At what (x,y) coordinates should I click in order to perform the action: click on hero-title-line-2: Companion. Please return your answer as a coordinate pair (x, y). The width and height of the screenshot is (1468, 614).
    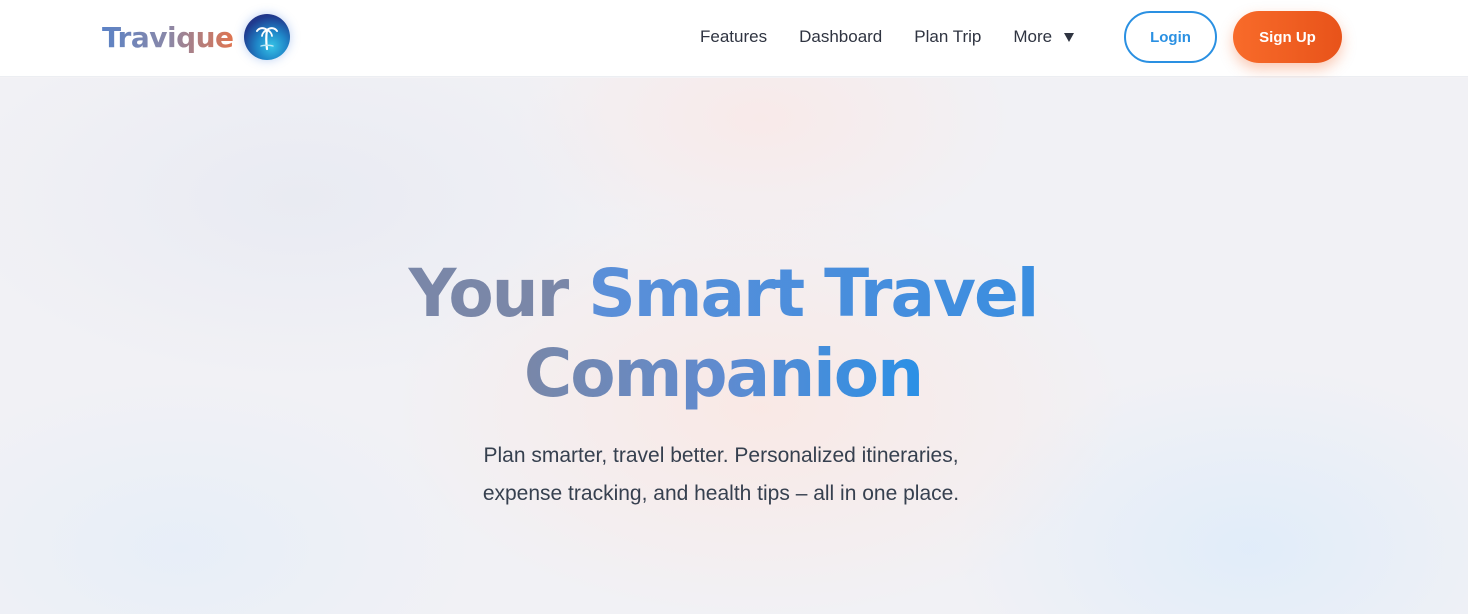
    Looking at the image, I should click on (723, 374).